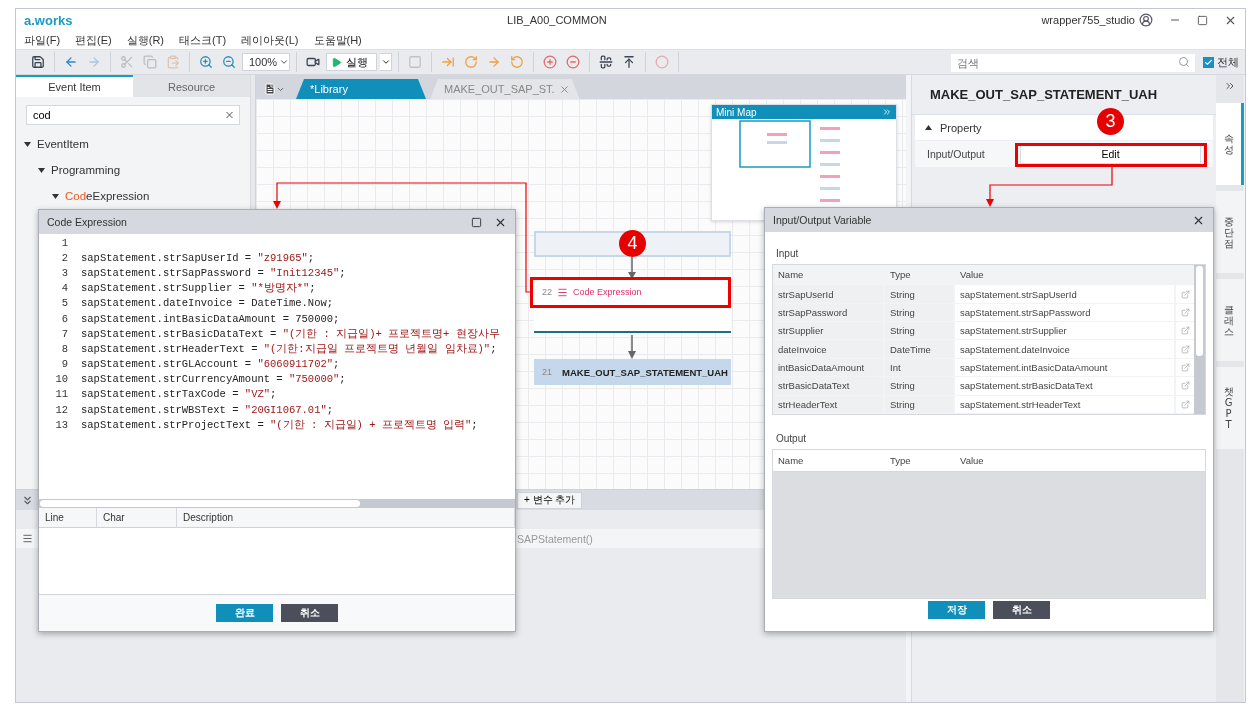 Image resolution: width=1259 pixels, height=711 pixels. What do you see at coordinates (133, 115) in the screenshot?
I see `filter-field: cod` at bounding box center [133, 115].